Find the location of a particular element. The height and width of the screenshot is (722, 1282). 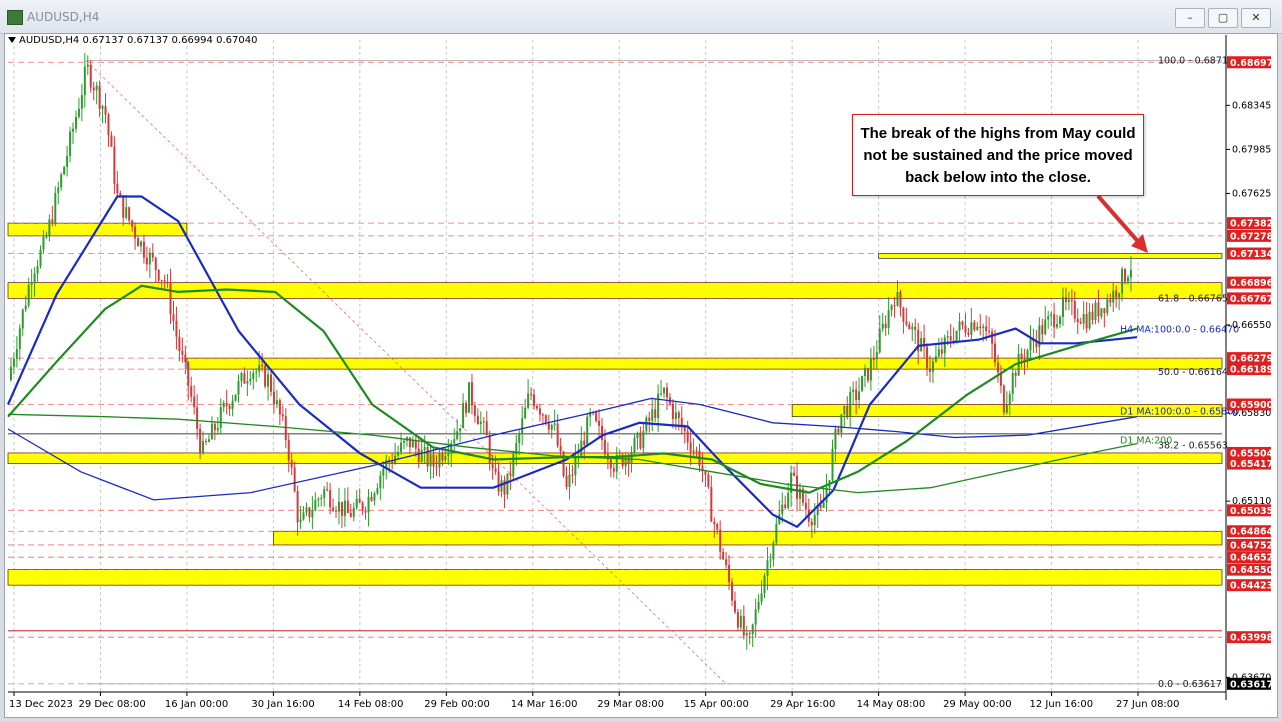

x-tick-label: 14 Feb 08:00 is located at coordinates (371, 704).